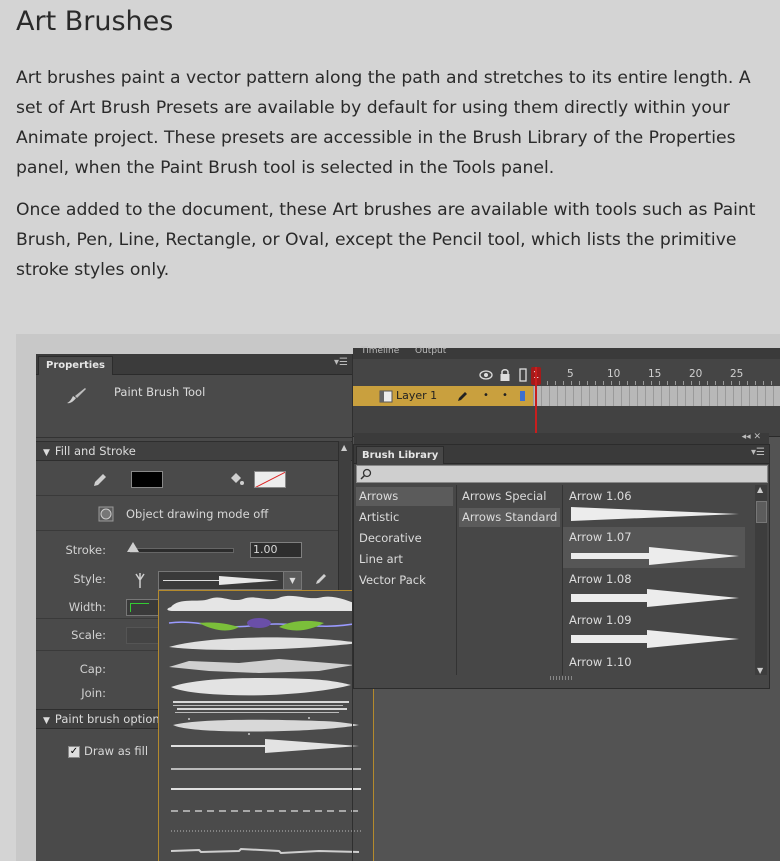  I want to click on search-icon, so click(366, 474).